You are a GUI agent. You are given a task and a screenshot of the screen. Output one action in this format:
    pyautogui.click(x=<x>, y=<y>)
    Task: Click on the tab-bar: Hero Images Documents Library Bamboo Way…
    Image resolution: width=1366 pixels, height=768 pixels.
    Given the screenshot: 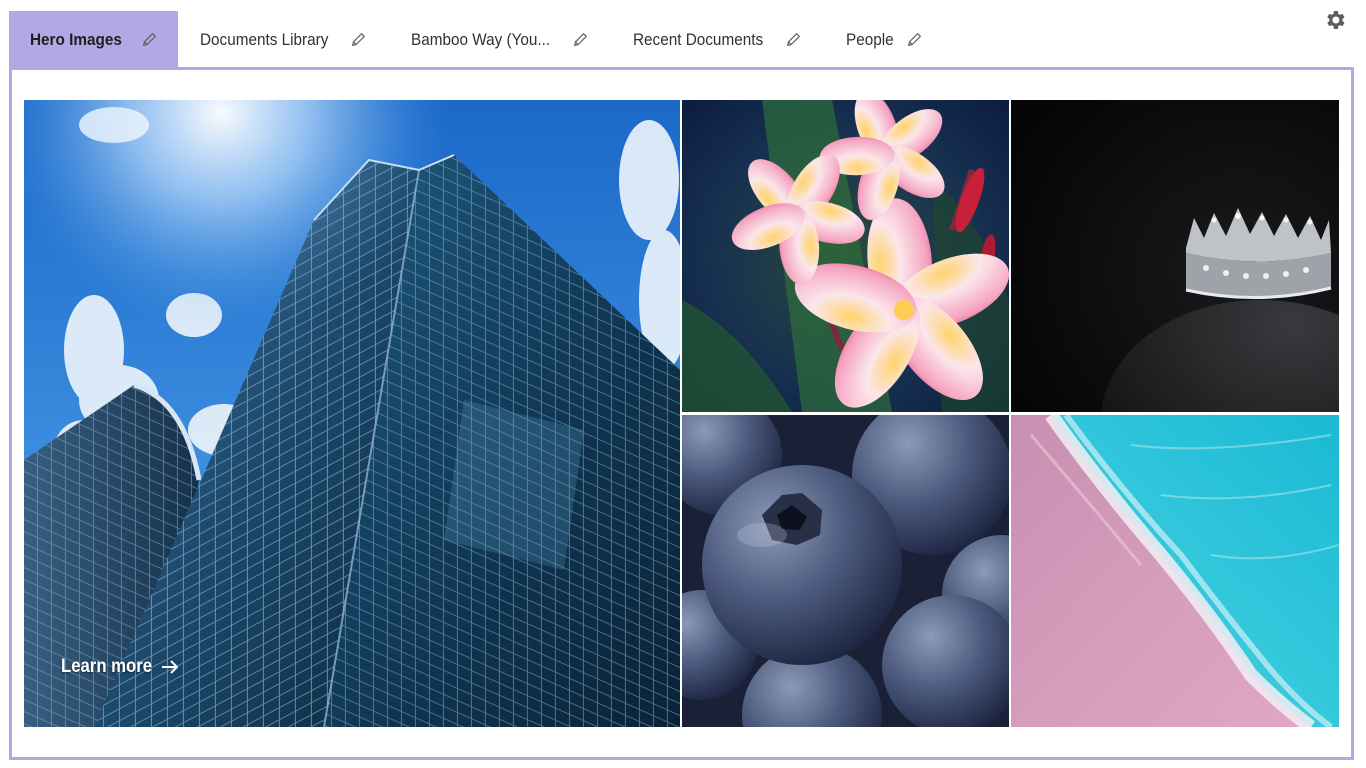 What is the action you would take?
    pyautogui.click(x=477, y=40)
    